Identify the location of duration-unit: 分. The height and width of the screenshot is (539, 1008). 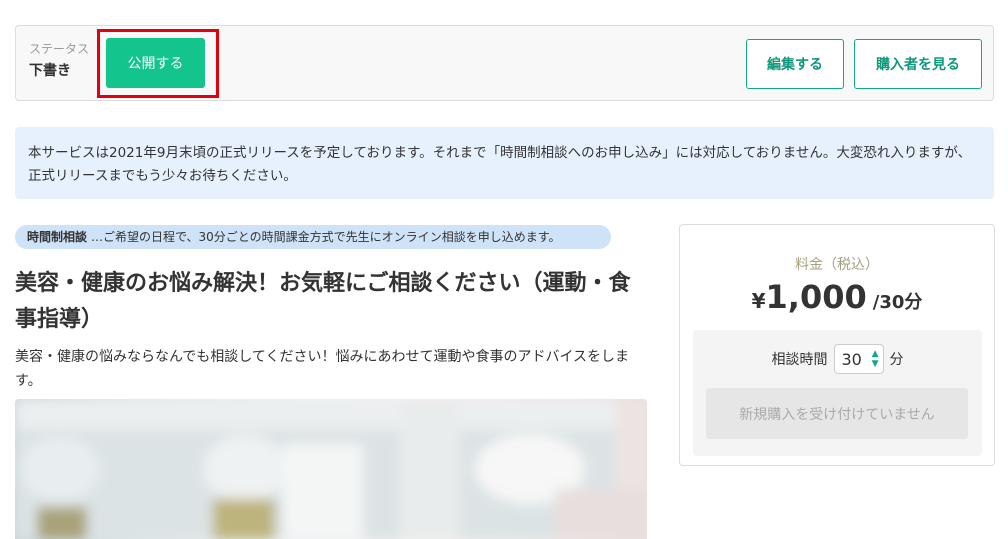
(896, 360).